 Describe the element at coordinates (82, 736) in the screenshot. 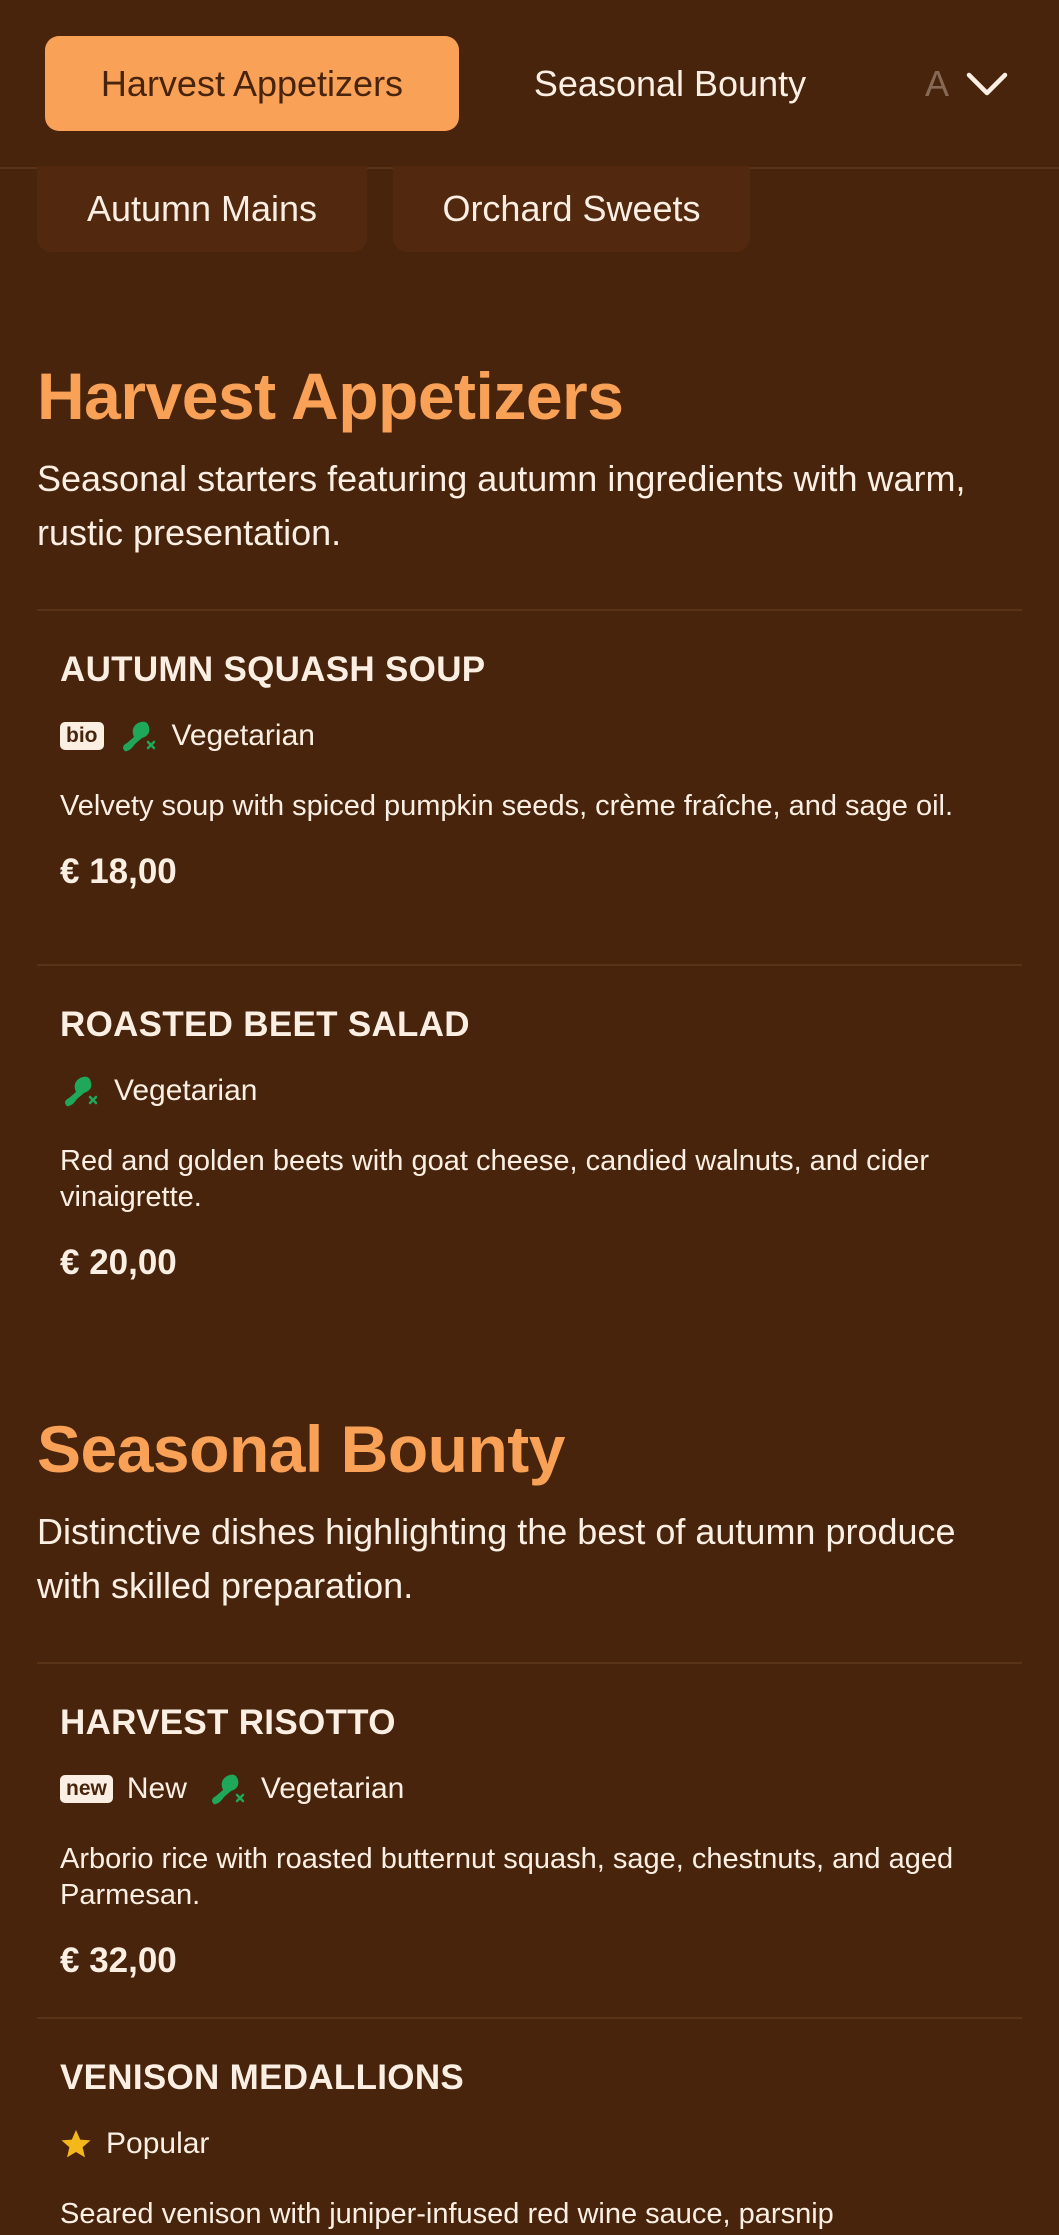

I see `bio-badge: bio` at that location.